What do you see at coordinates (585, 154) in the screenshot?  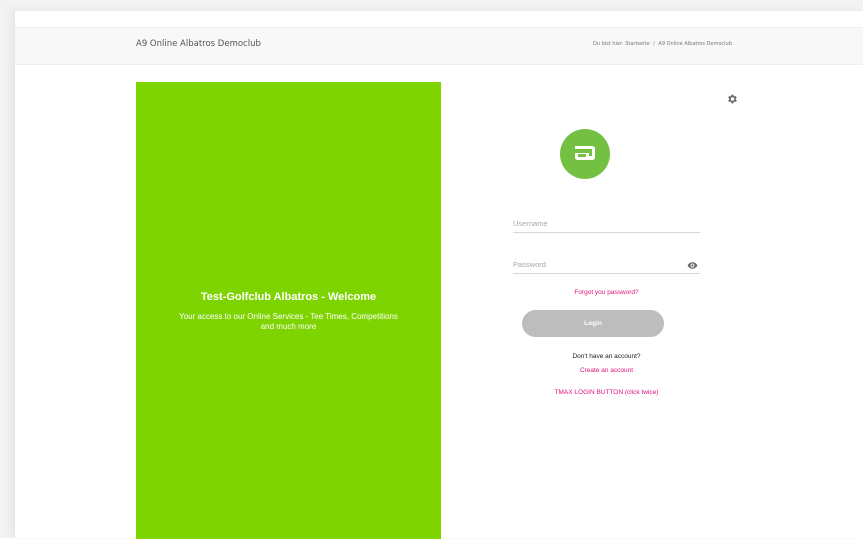 I see `albatros-logo-icon` at bounding box center [585, 154].